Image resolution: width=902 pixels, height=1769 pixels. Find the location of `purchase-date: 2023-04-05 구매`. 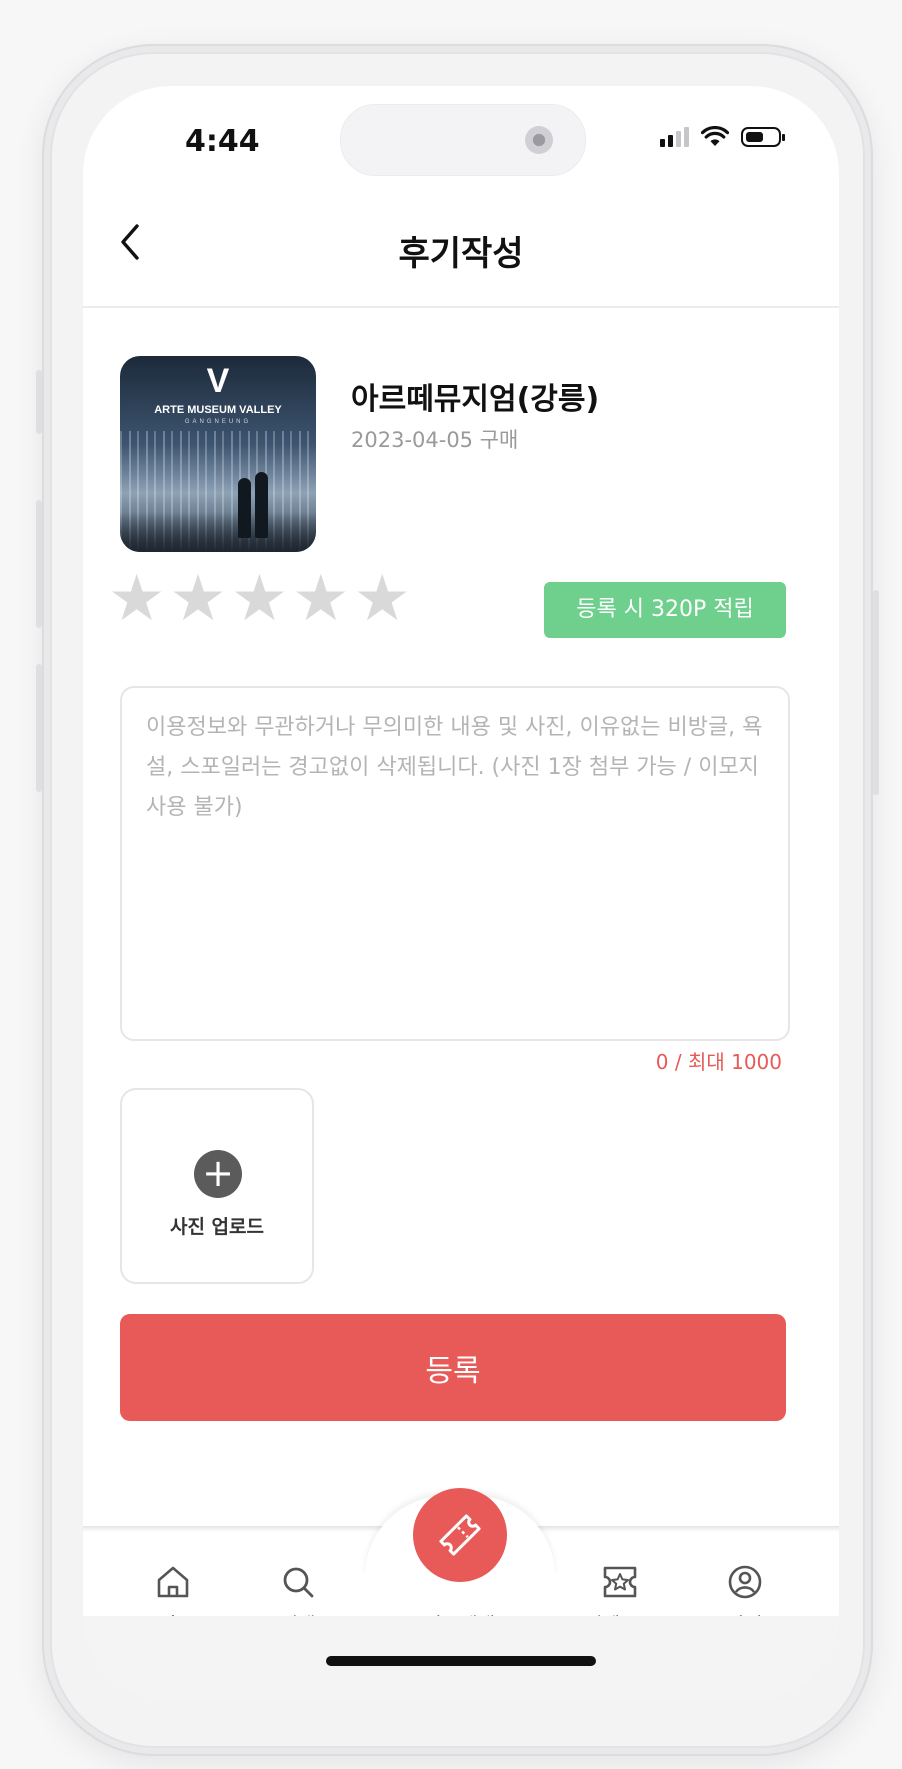

purchase-date: 2023-04-05 구매 is located at coordinates (435, 440).